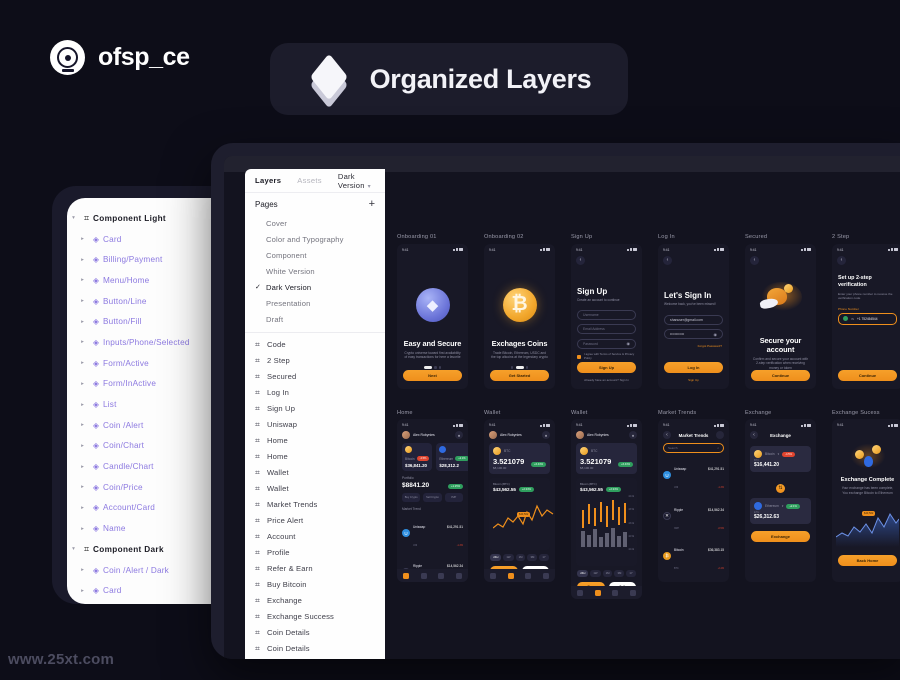 This screenshot has width=900, height=680. I want to click on layer-row: ⌗ Exchange, so click(315, 600).